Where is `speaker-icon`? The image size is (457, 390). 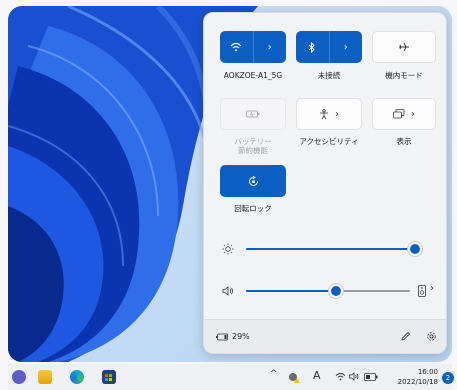
speaker-icon is located at coordinates (354, 376).